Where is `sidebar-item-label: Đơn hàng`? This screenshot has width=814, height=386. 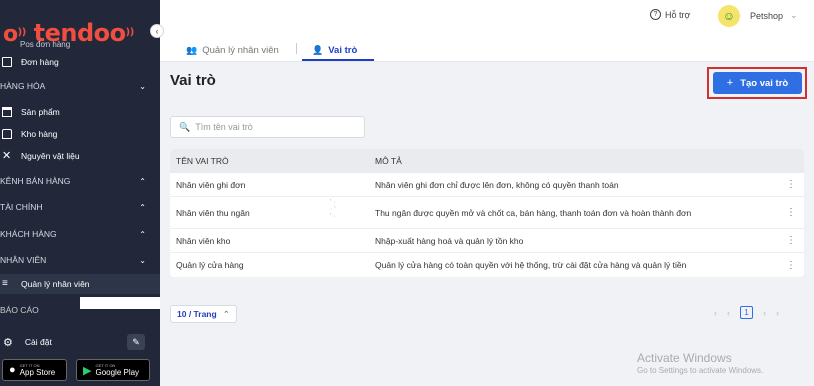 sidebar-item-label: Đơn hàng is located at coordinates (40, 62).